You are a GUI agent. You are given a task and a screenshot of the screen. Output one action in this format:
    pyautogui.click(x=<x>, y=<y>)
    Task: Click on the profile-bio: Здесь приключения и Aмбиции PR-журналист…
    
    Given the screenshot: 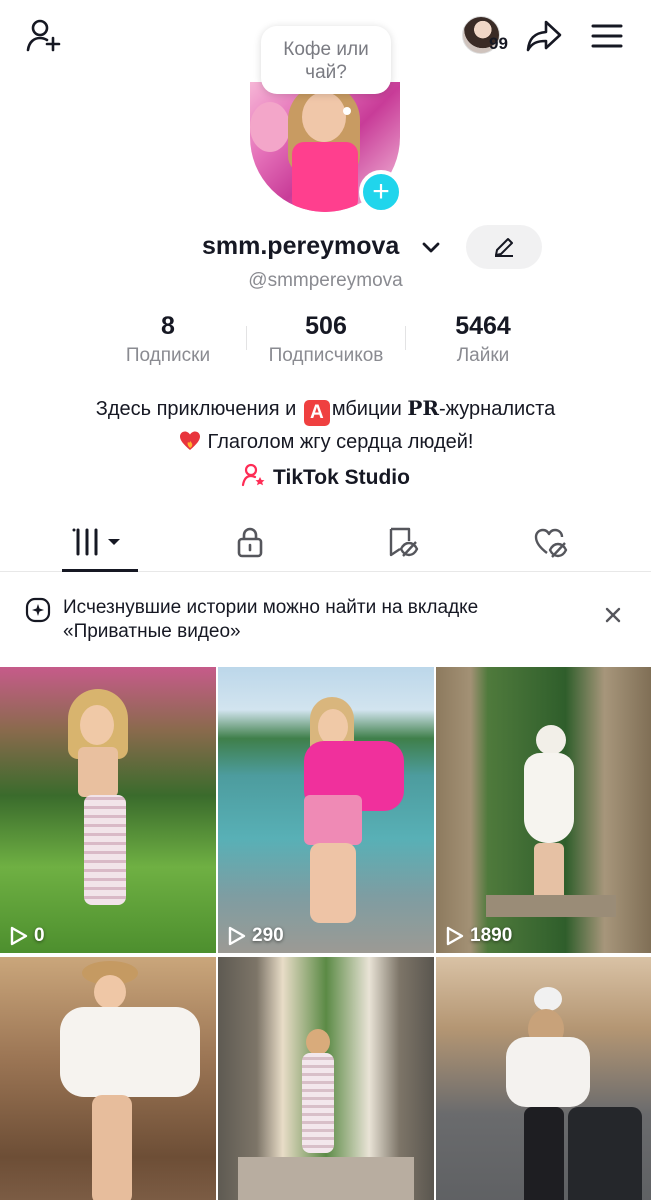 What is the action you would take?
    pyautogui.click(x=325, y=425)
    